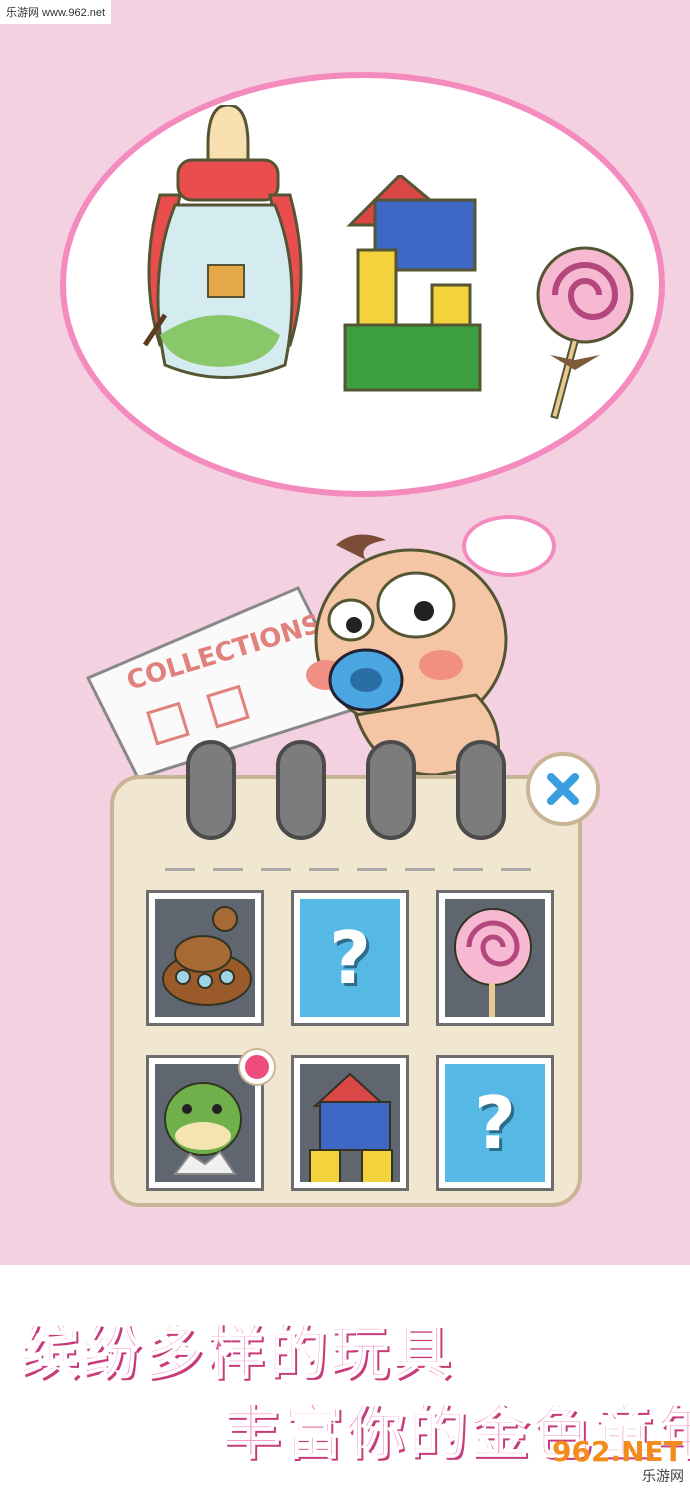 The height and width of the screenshot is (1493, 690). I want to click on logo-top-text: 962.NET, so click(617, 1451).